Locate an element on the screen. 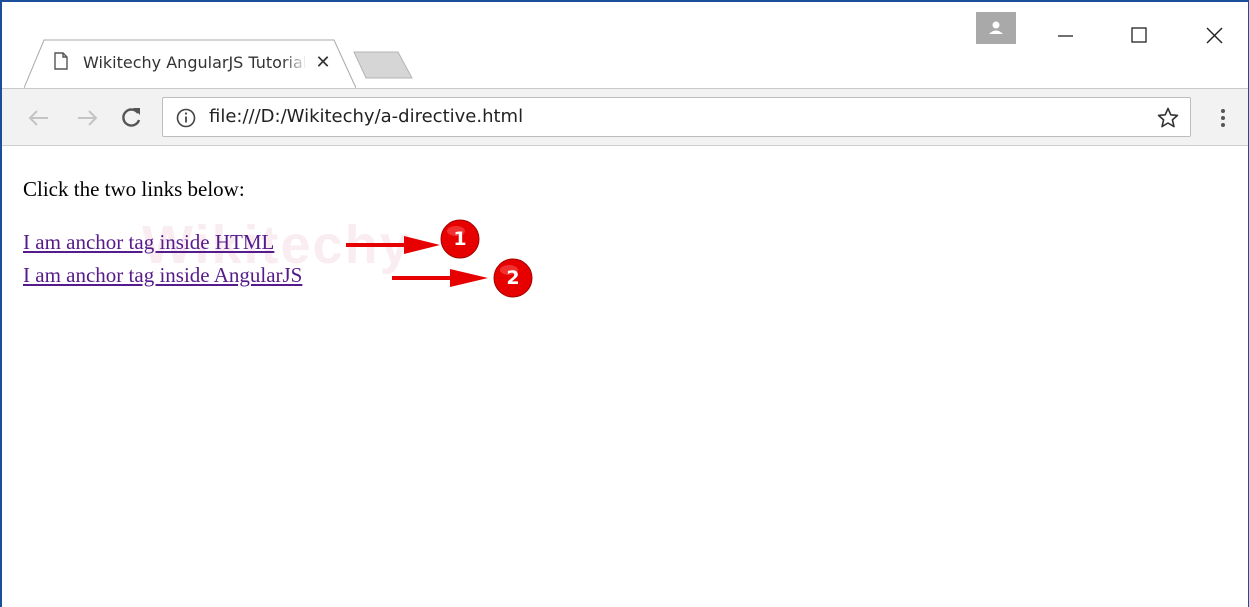 This screenshot has height=607, width=1249. profile-button is located at coordinates (996, 28).